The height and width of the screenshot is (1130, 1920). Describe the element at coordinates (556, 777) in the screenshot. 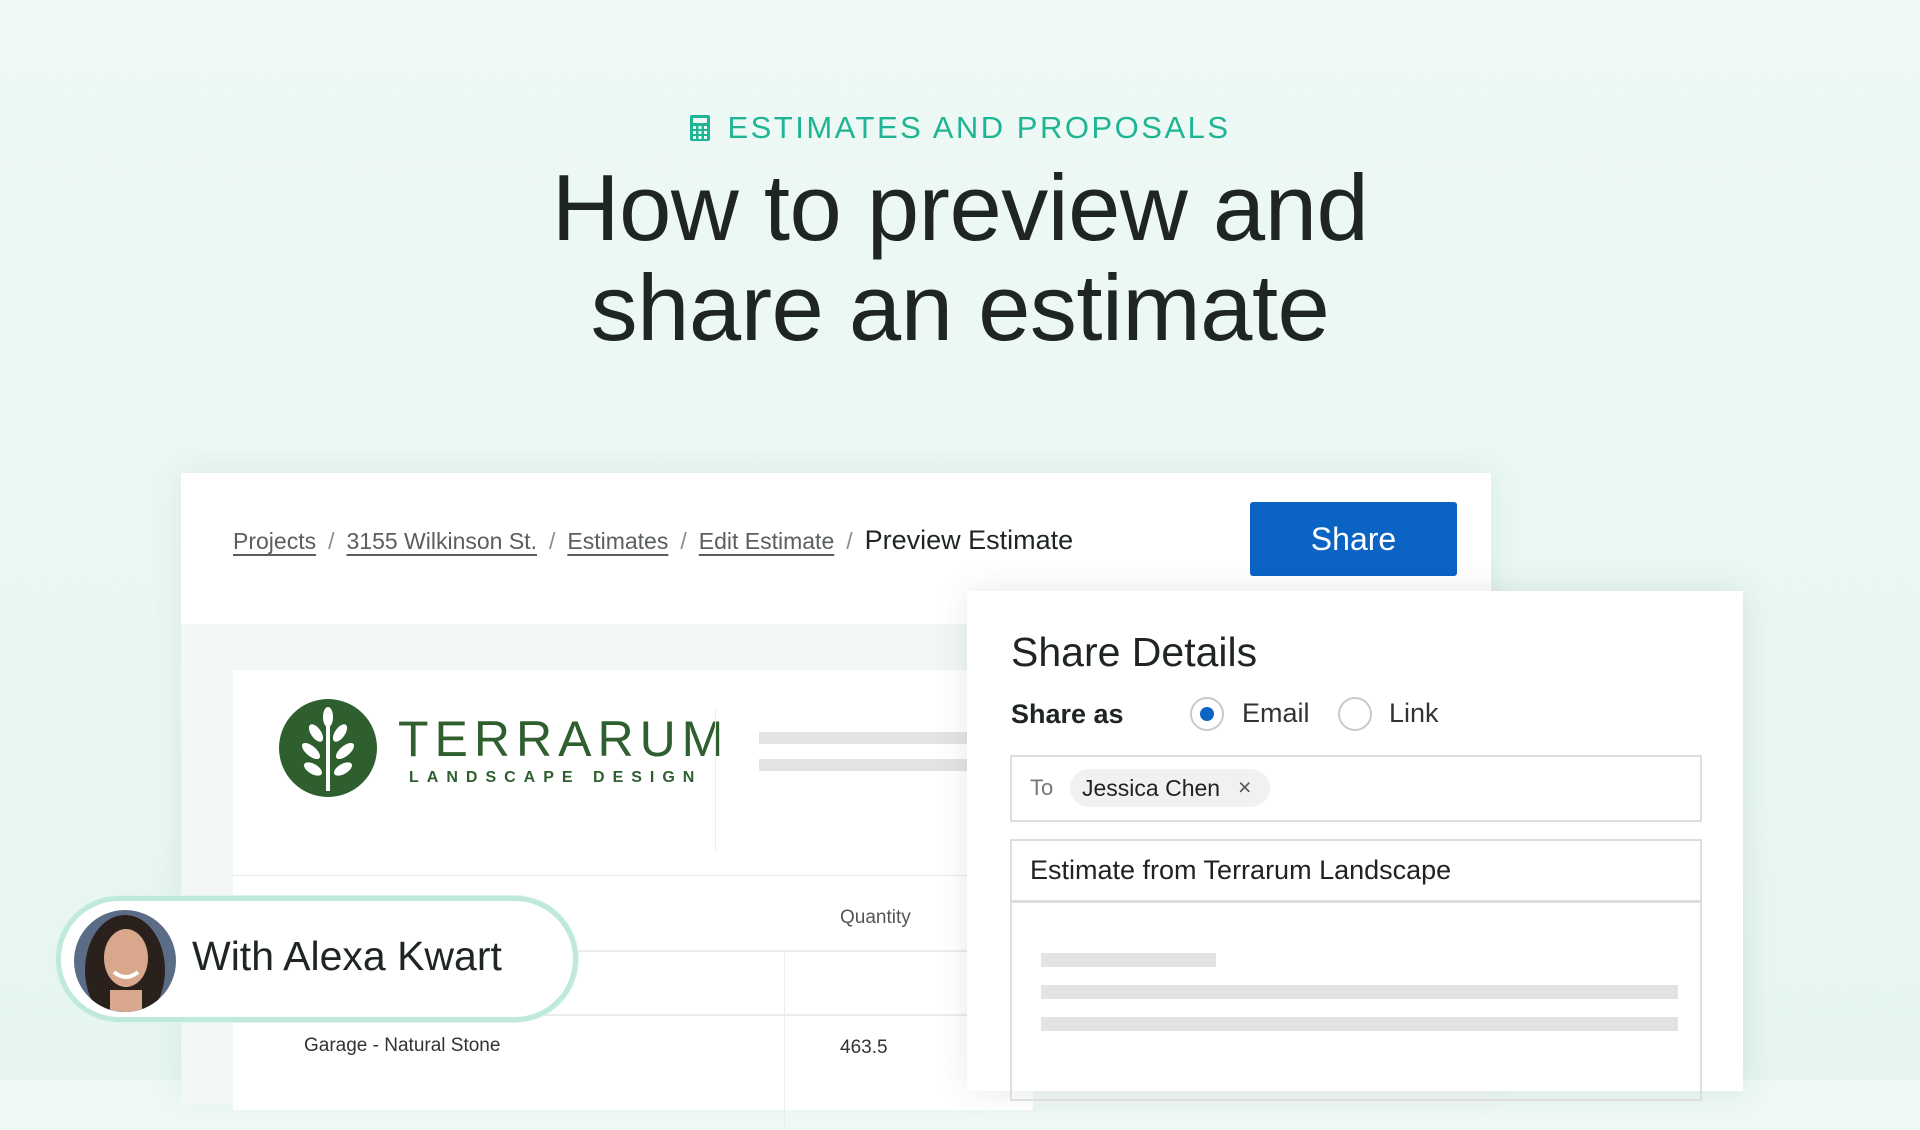

I see `logo-tagline: LANDSCAPE DESIGN` at that location.